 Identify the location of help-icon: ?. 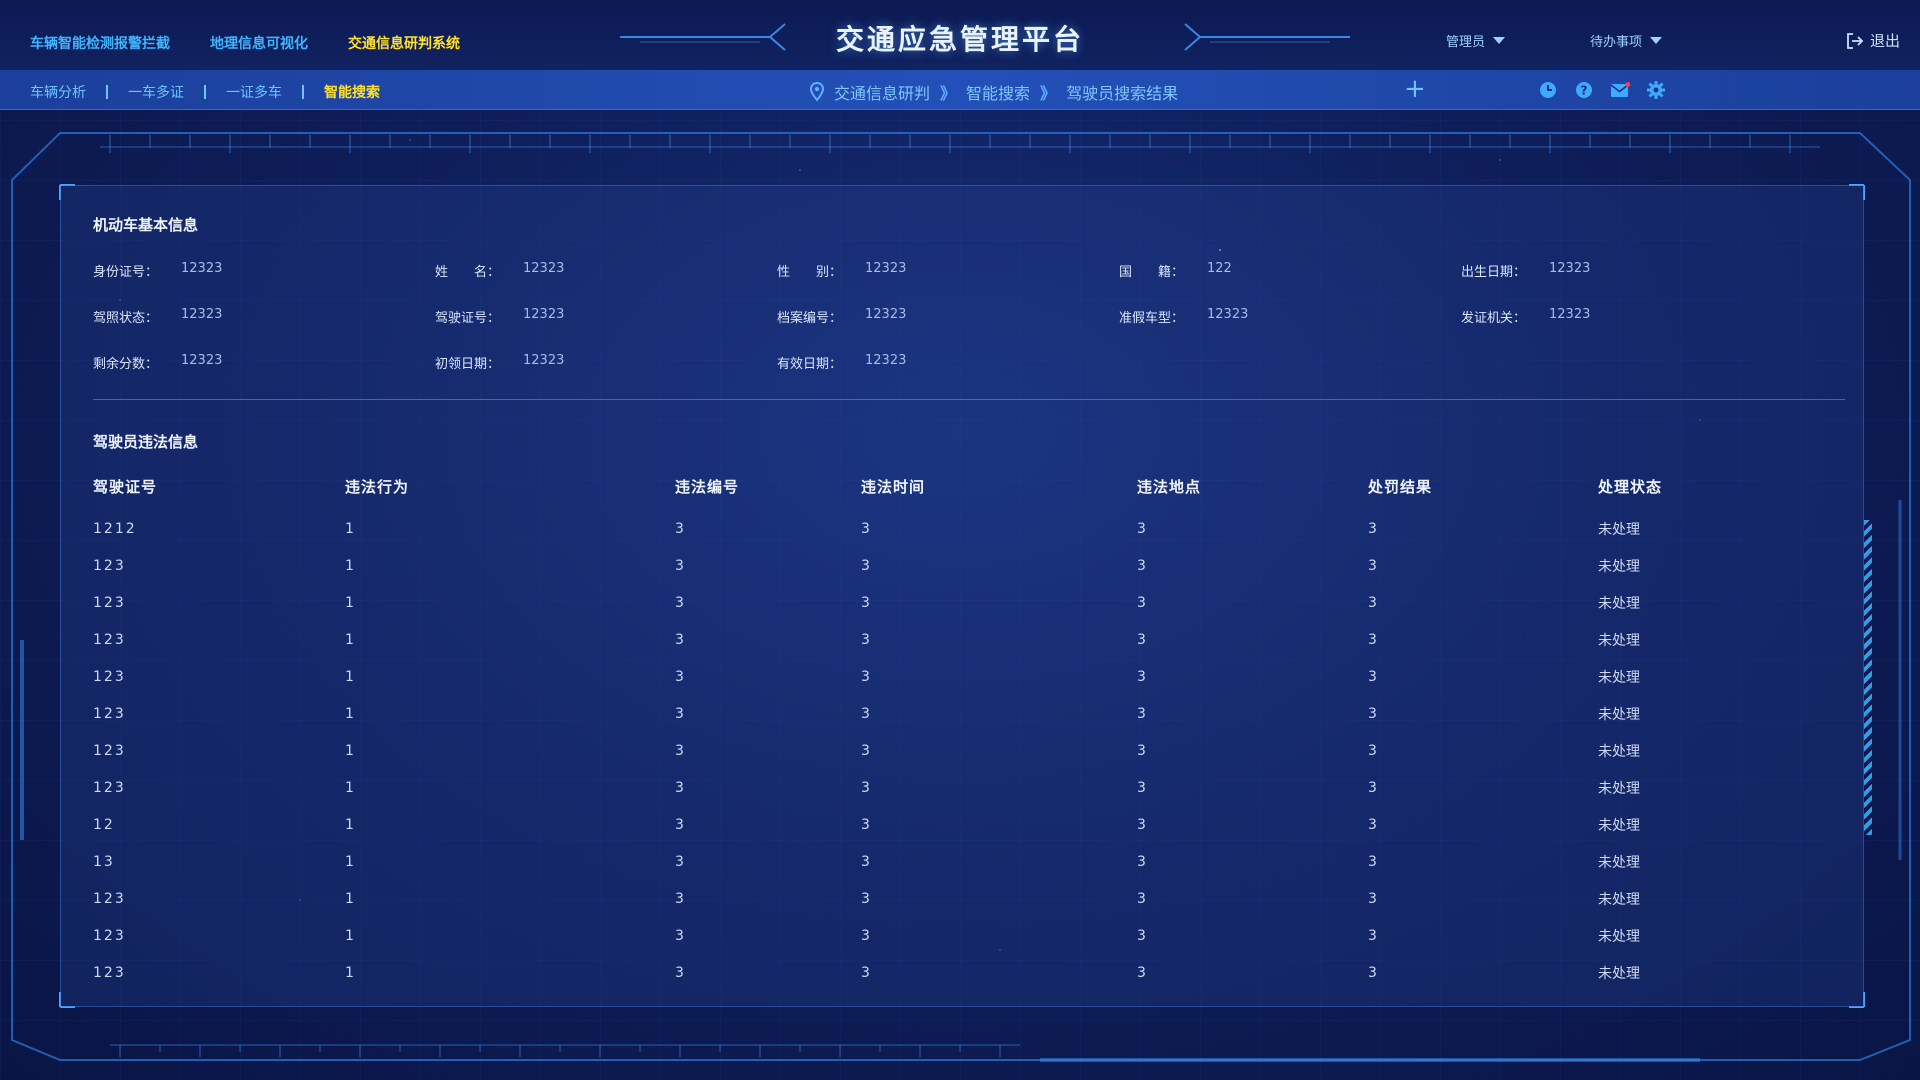
(1584, 90).